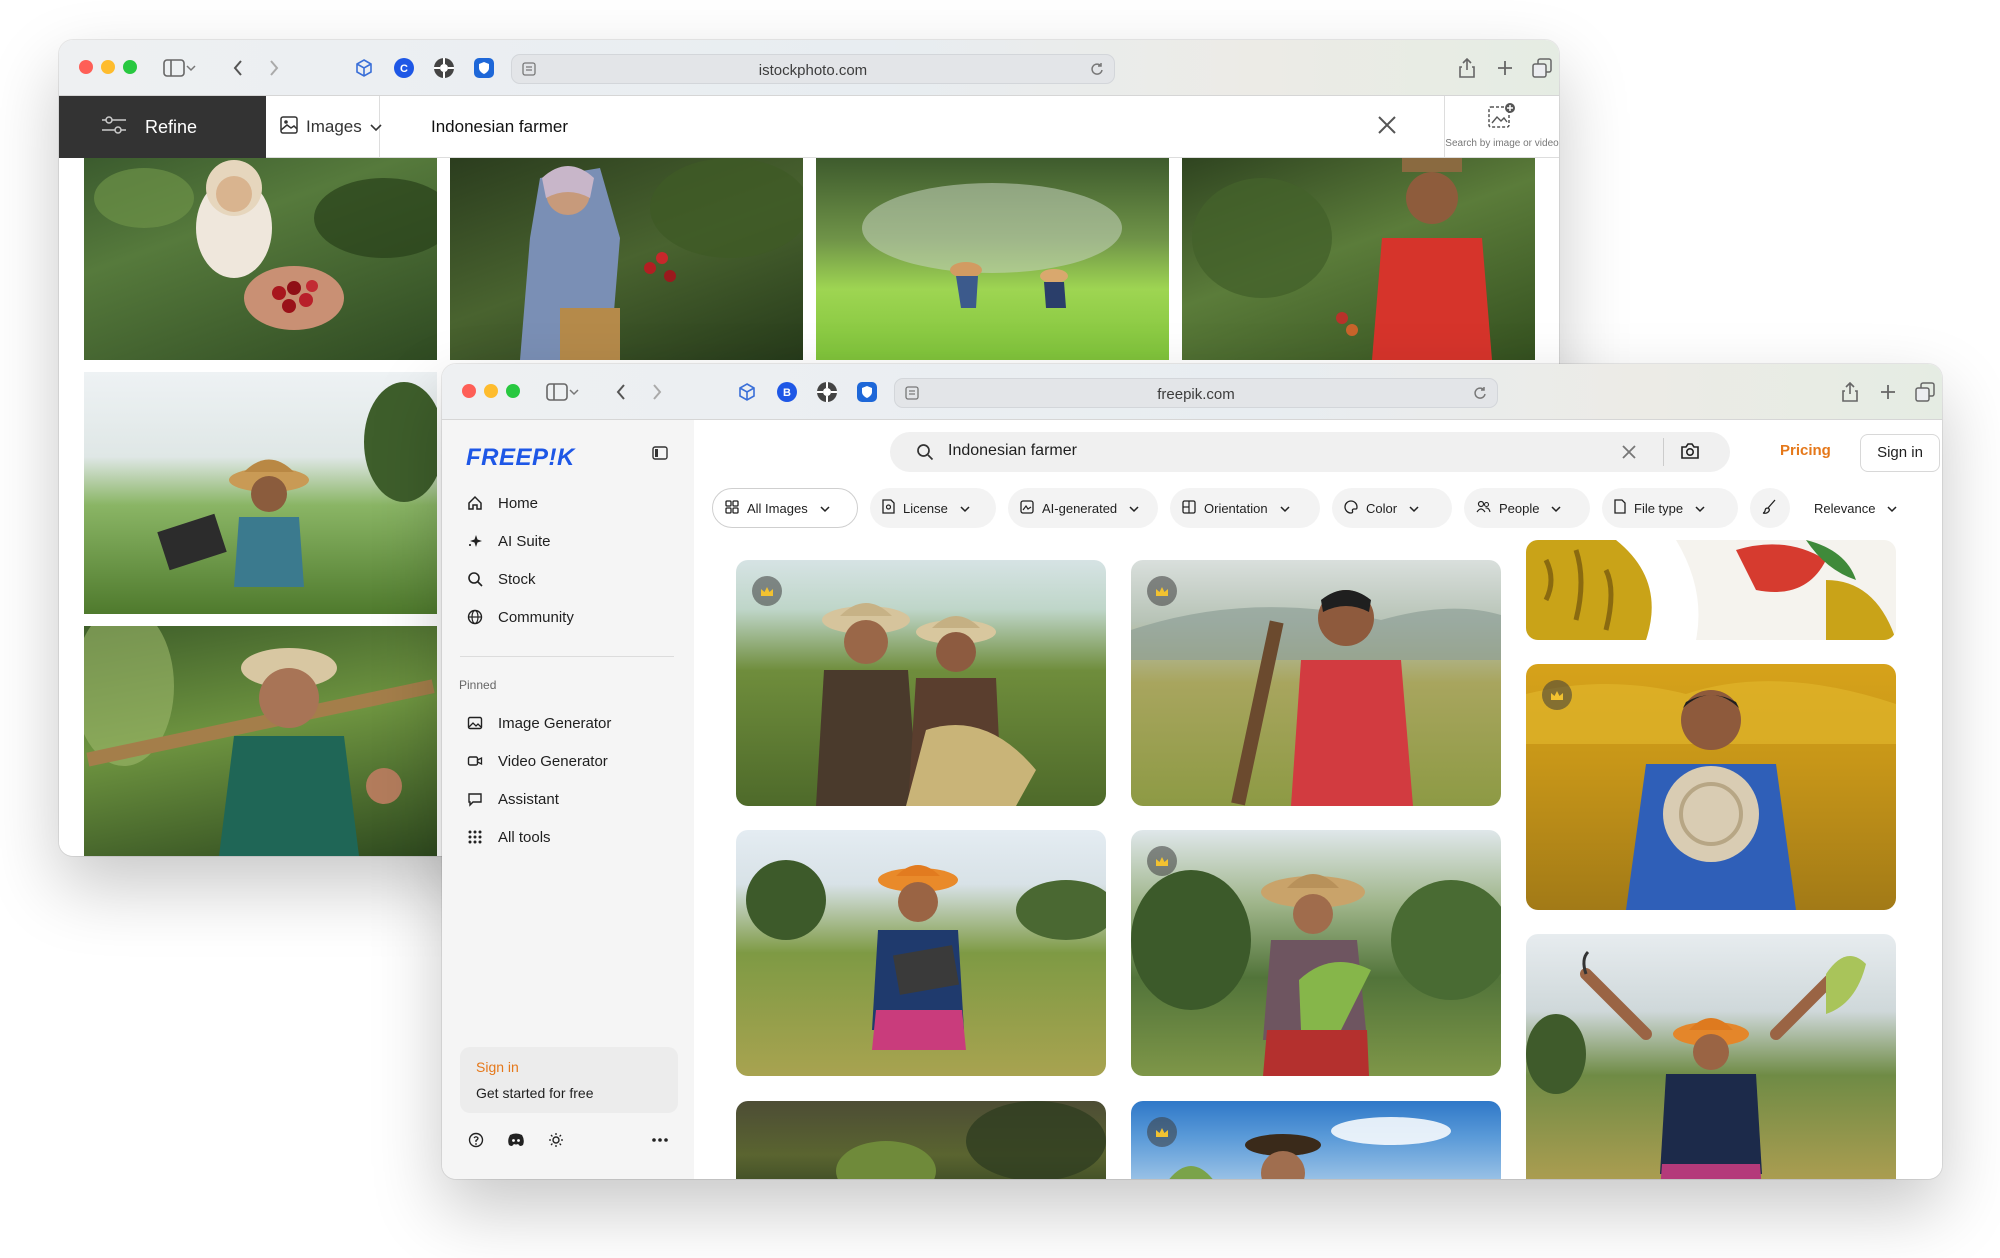 The height and width of the screenshot is (1258, 2000). What do you see at coordinates (567, 656) in the screenshot?
I see `sidebar-divider` at bounding box center [567, 656].